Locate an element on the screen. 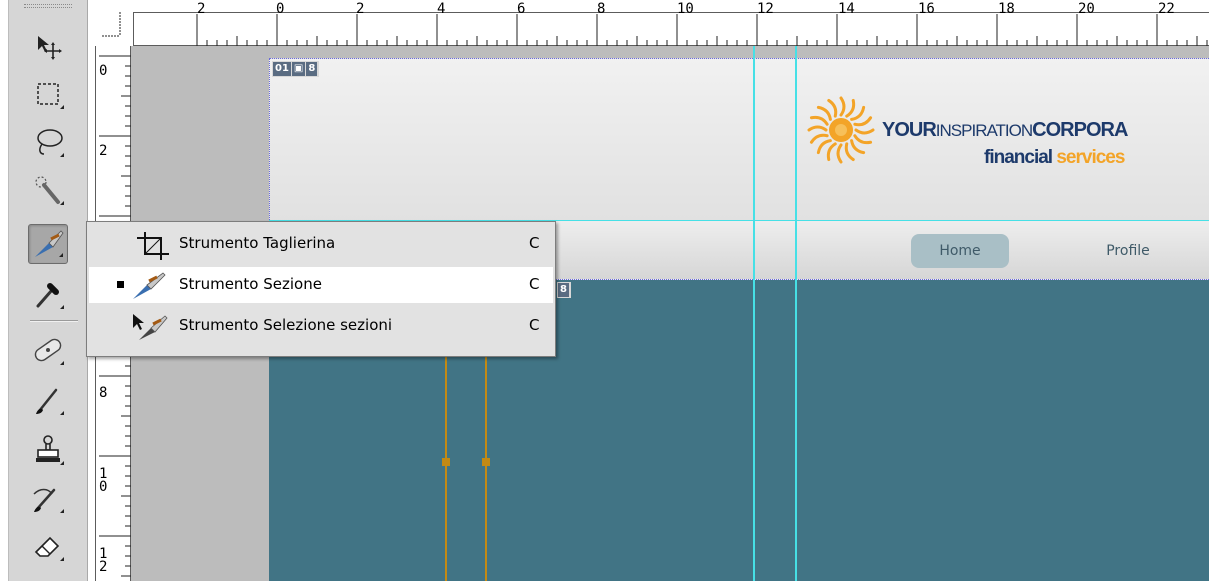  quick-selection-tool-button is located at coordinates (47, 191).